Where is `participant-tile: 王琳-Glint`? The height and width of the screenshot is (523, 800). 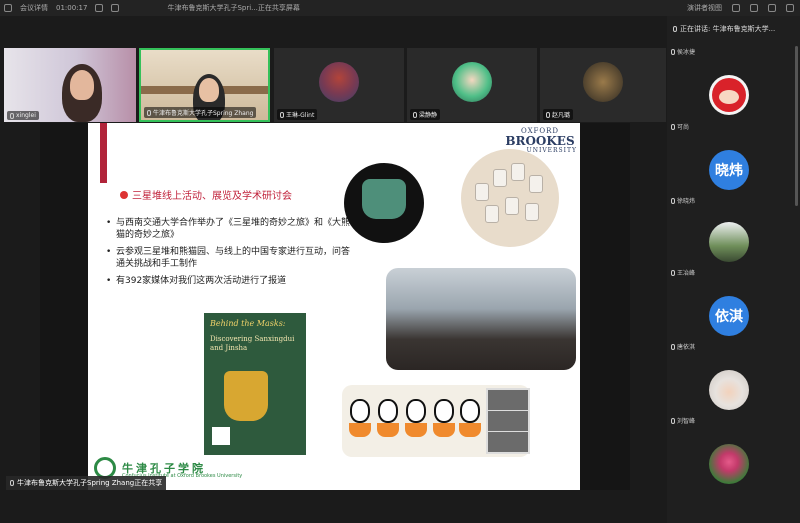
participant-tile: 王琳-Glint is located at coordinates (339, 85).